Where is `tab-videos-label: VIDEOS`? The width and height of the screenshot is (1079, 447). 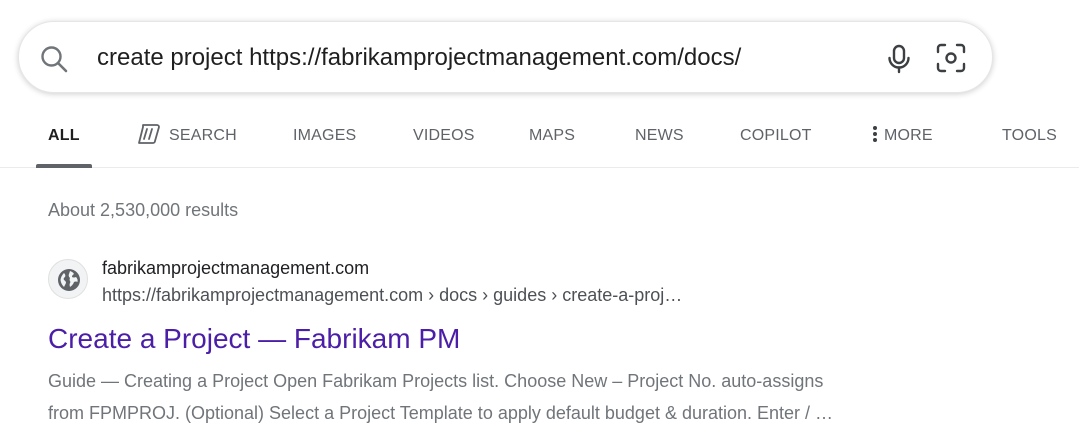
tab-videos-label: VIDEOS is located at coordinates (444, 135).